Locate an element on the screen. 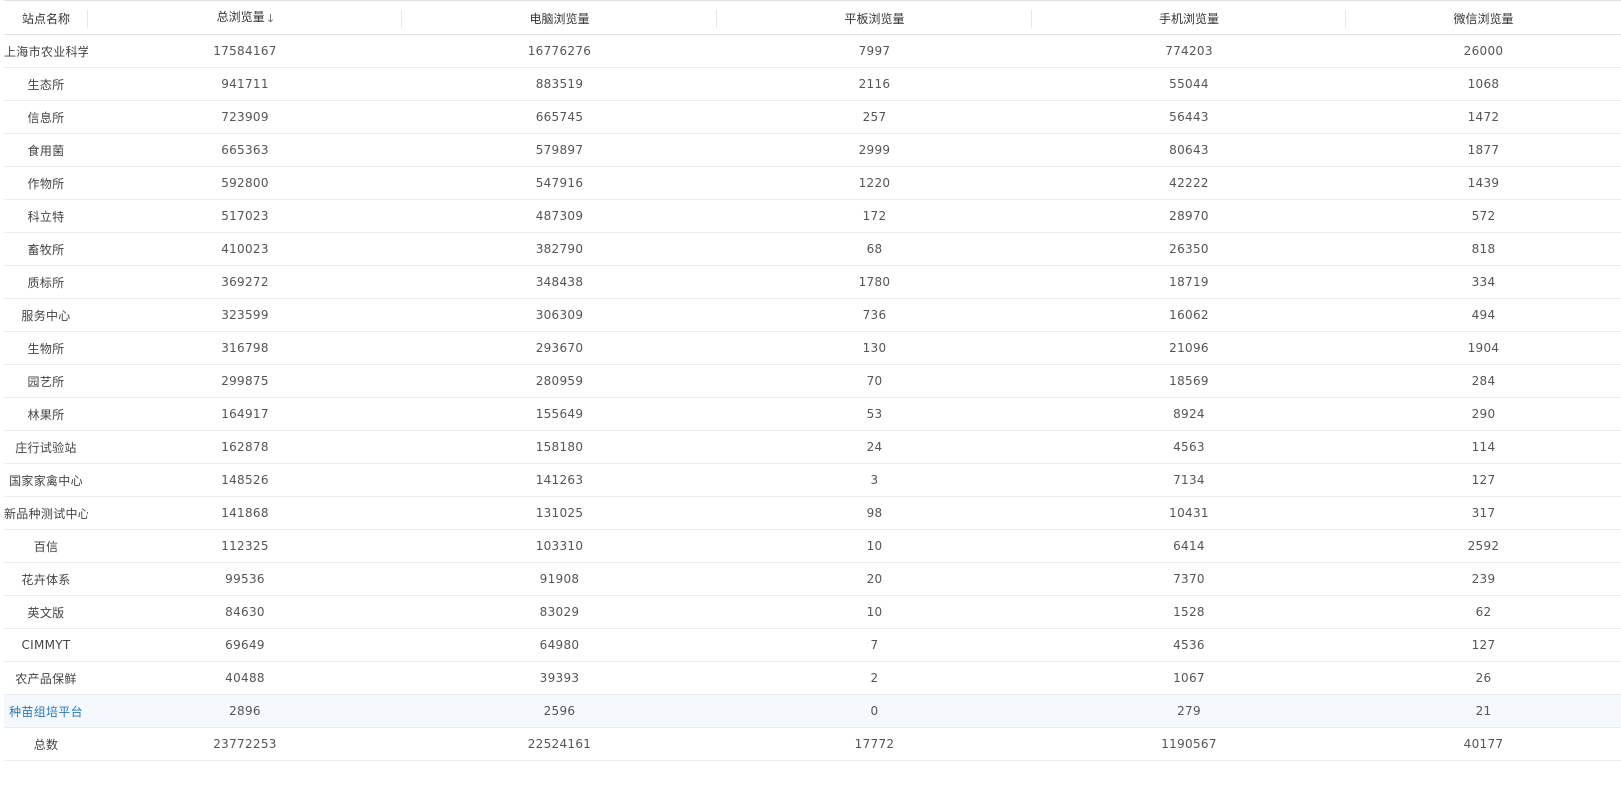 The height and width of the screenshot is (787, 1621). tablet-views-cell: 7 is located at coordinates (874, 645).